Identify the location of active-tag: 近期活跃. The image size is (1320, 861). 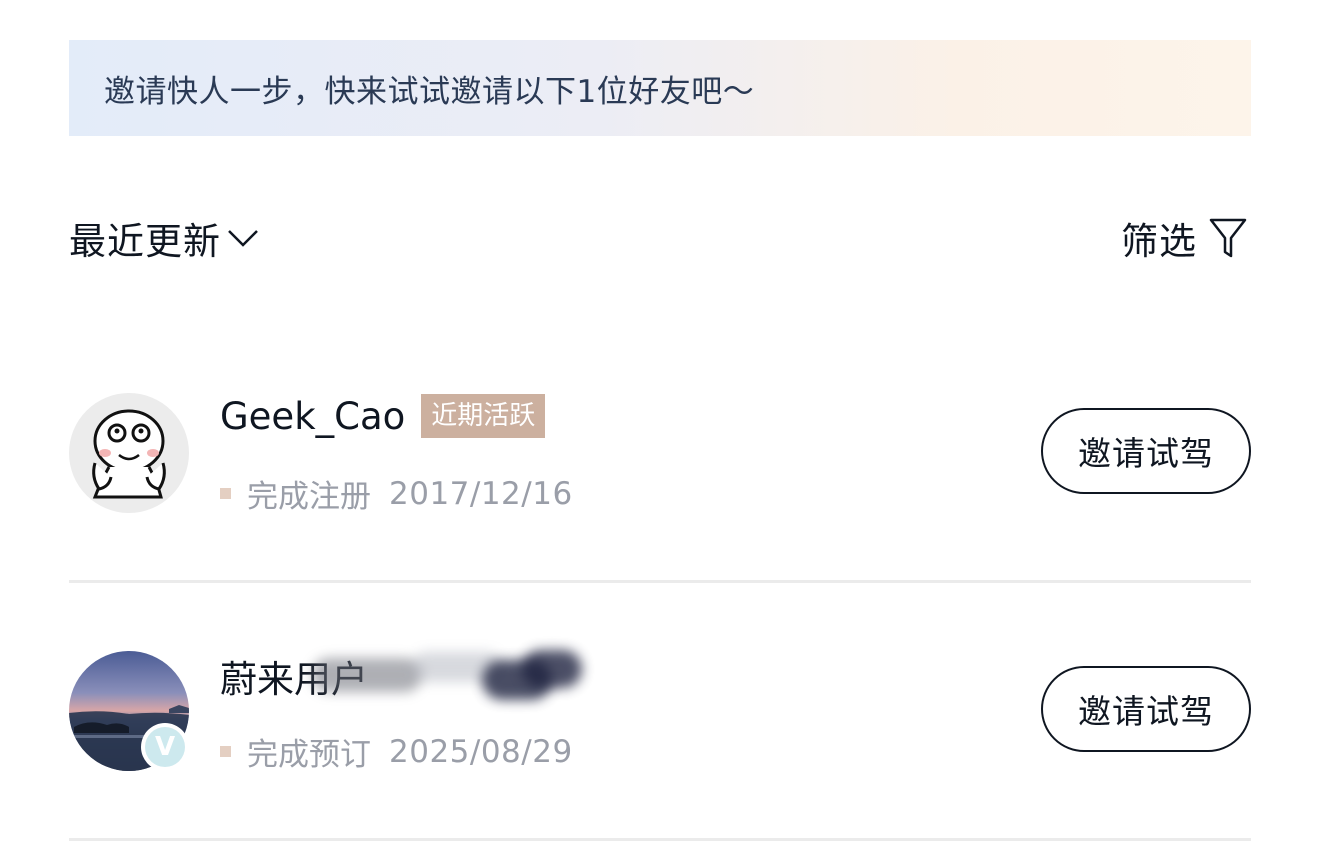
(483, 416).